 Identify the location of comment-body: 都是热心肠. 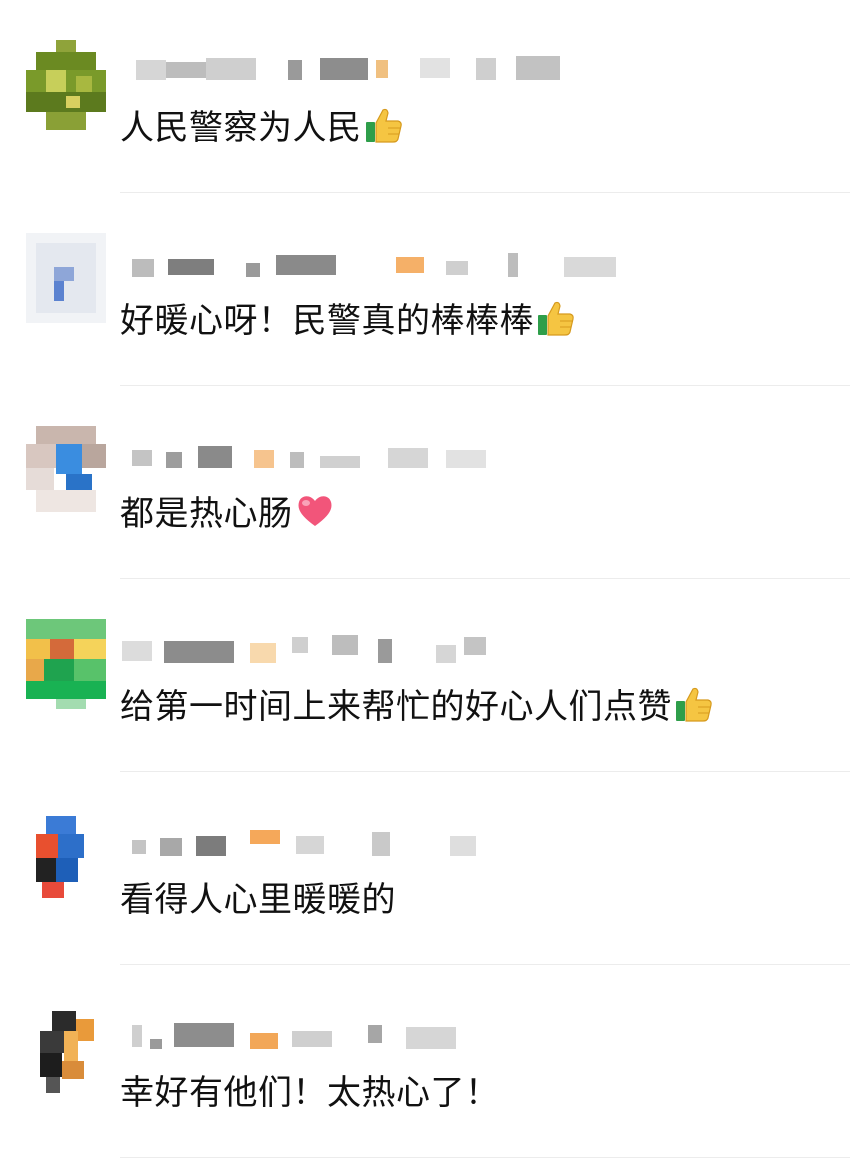
(206, 514).